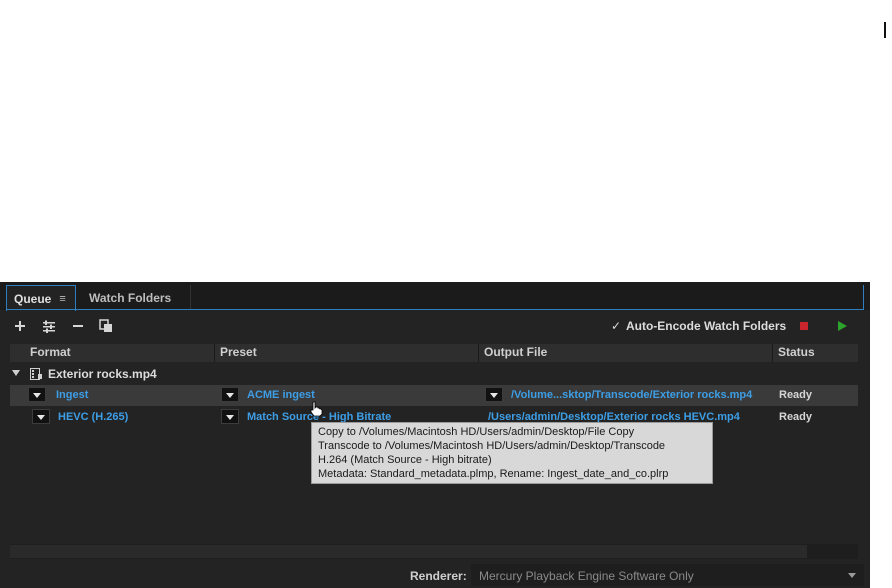  I want to click on tab-border, so click(863, 297).